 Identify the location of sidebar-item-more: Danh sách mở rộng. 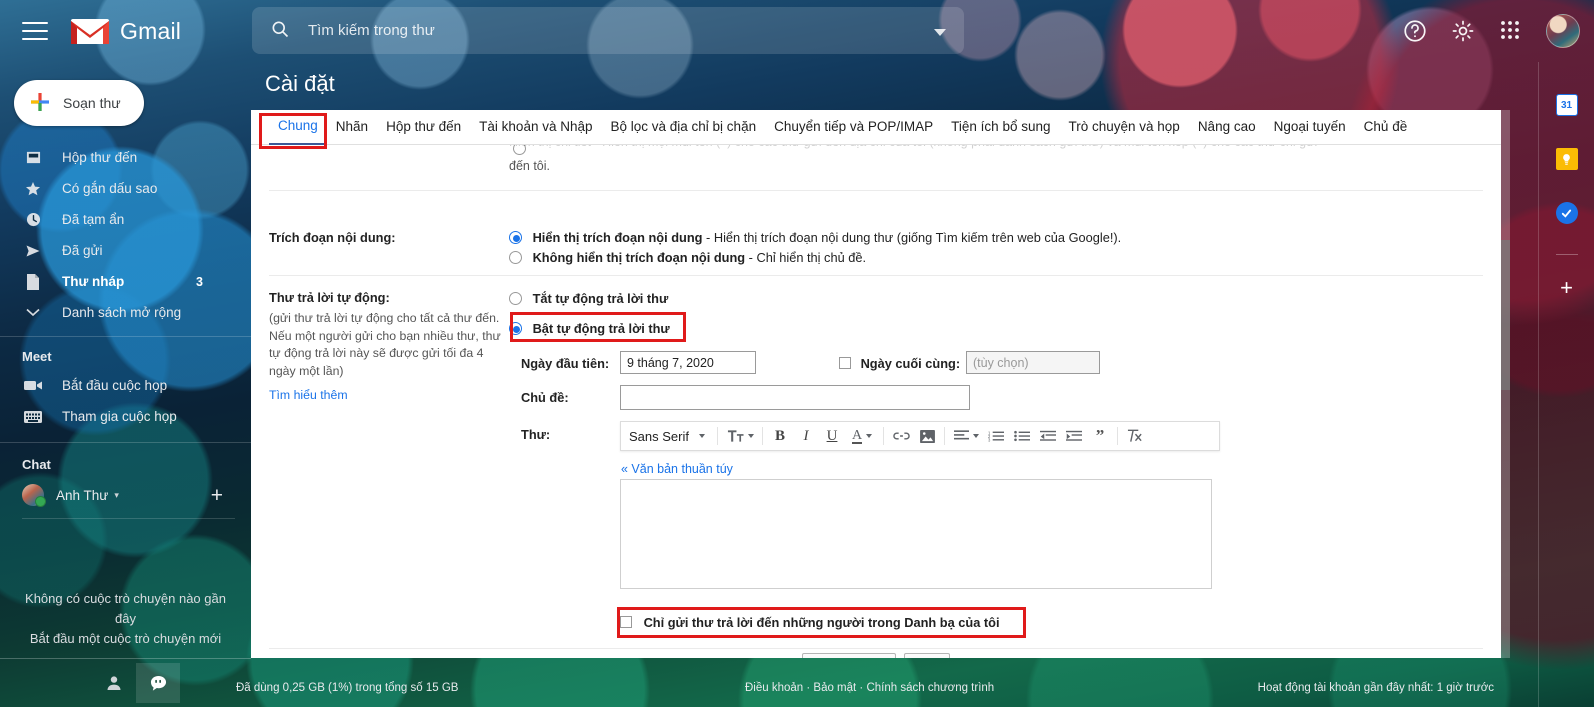
(125, 312).